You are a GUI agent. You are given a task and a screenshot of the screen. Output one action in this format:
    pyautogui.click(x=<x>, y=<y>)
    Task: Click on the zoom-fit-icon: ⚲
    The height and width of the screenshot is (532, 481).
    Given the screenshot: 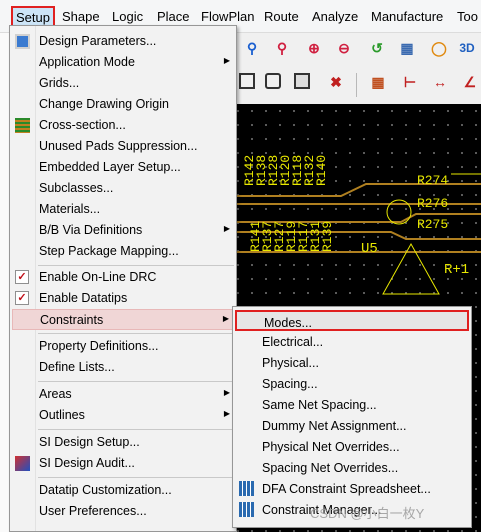 What is the action you would take?
    pyautogui.click(x=252, y=48)
    